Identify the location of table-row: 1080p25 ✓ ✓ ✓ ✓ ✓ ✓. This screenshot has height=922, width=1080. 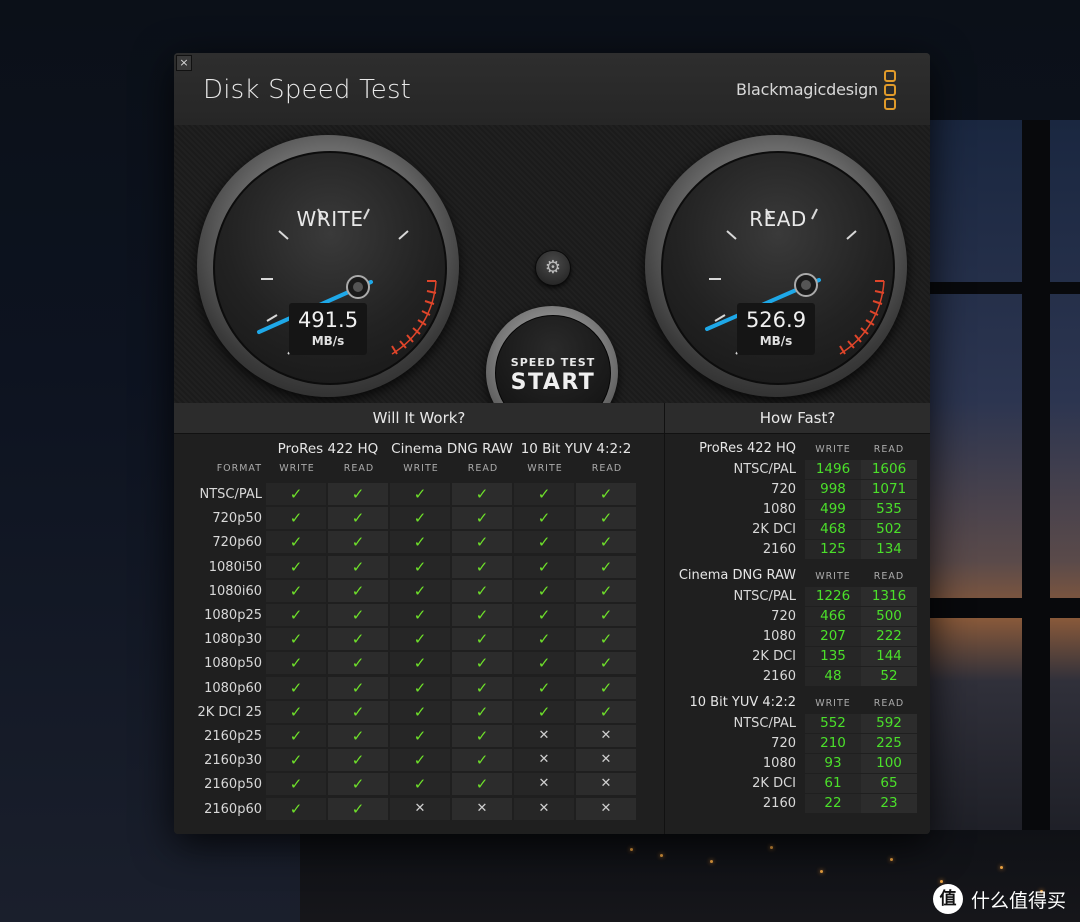
(408, 616).